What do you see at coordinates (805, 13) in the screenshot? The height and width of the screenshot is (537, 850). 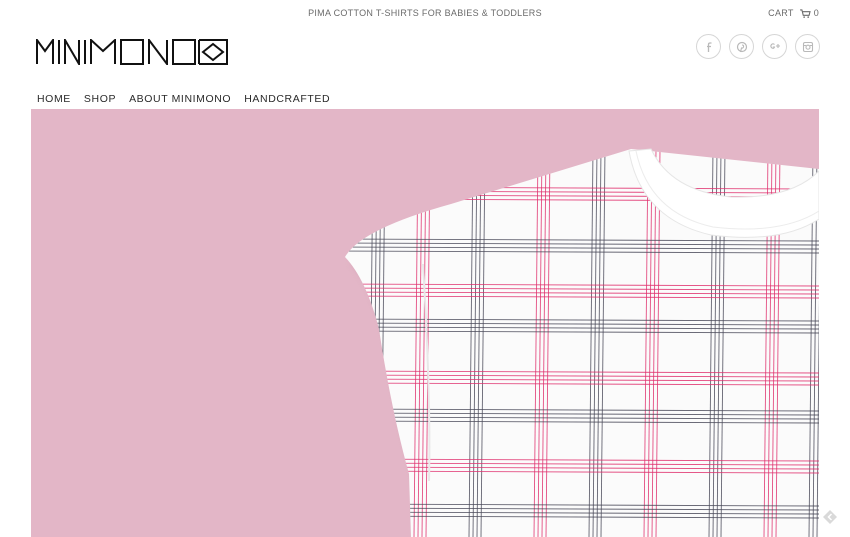 I see `cart-icon` at bounding box center [805, 13].